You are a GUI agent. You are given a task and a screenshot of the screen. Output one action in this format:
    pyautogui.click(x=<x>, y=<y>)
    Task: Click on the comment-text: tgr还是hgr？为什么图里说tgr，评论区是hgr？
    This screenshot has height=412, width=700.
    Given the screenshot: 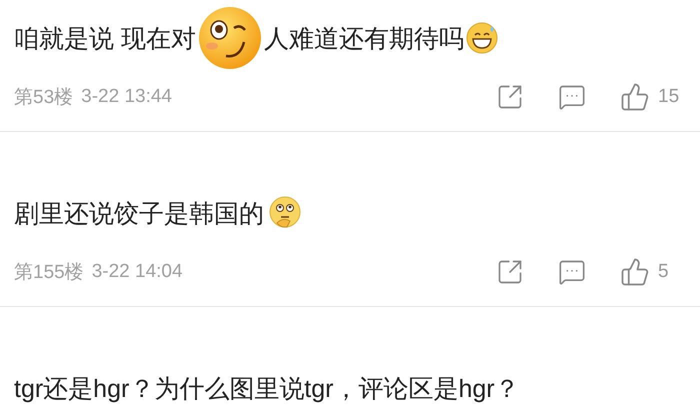 What is the action you would take?
    pyautogui.click(x=267, y=389)
    